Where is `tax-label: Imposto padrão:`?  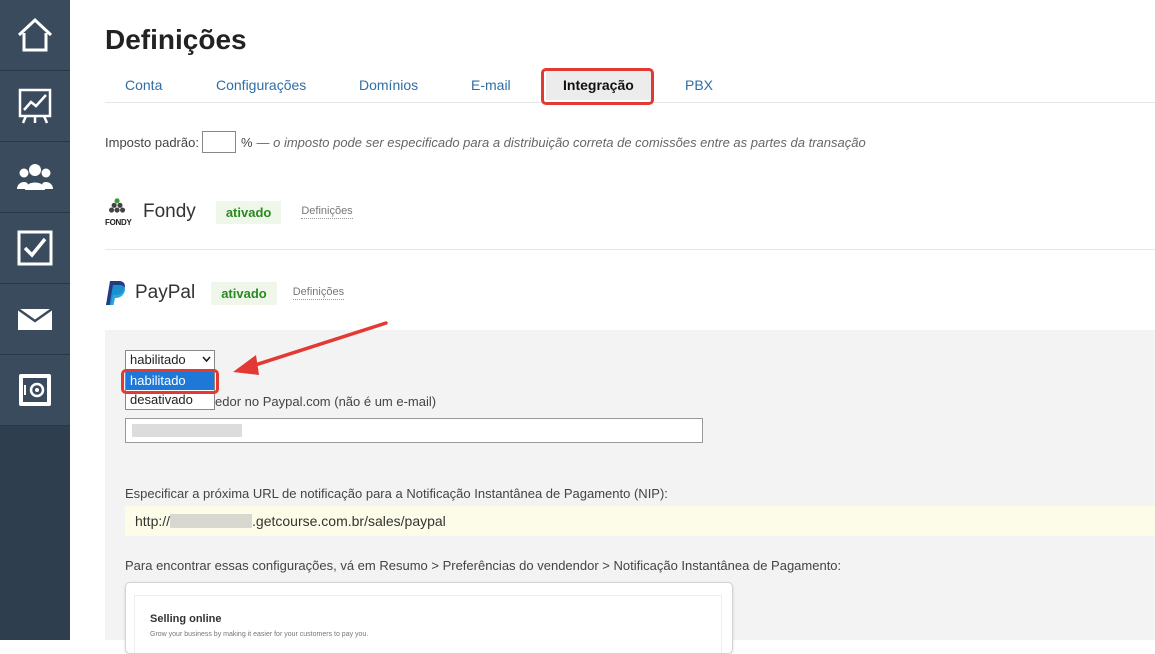
tax-label: Imposto padrão: is located at coordinates (152, 142).